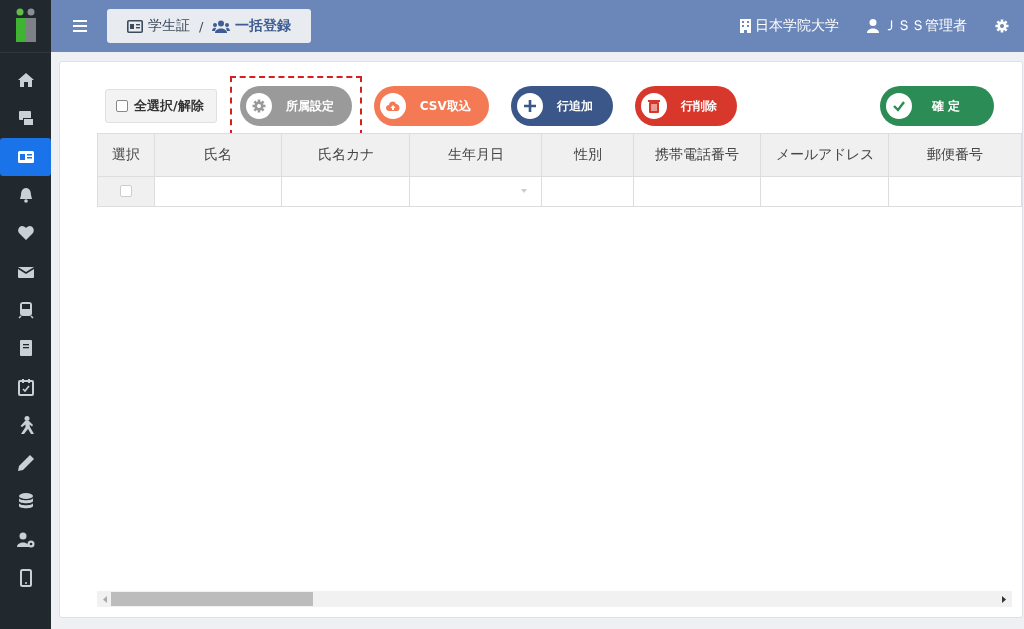 This screenshot has width=1024, height=629. I want to click on confirm-button: 確 定, so click(936, 106).